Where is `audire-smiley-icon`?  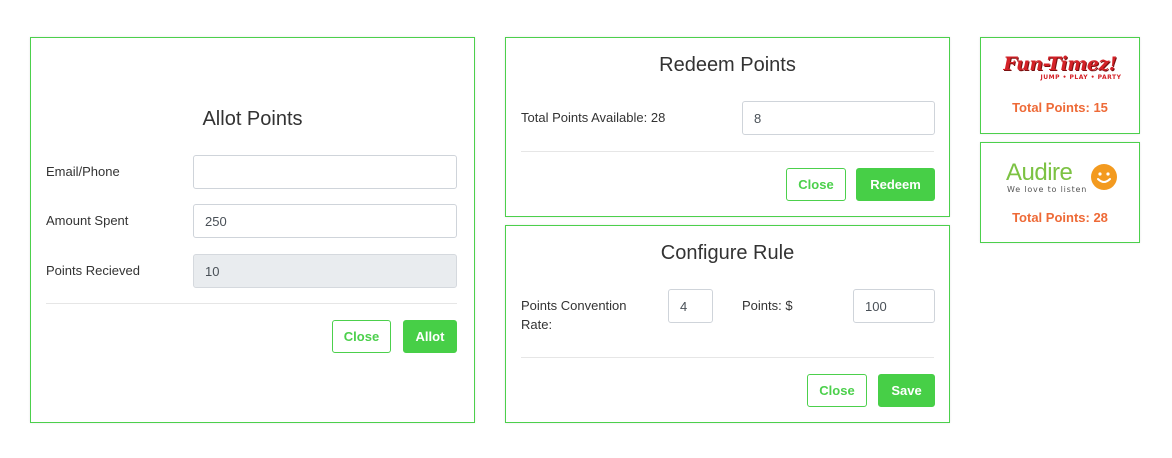
audire-smiley-icon is located at coordinates (1104, 177).